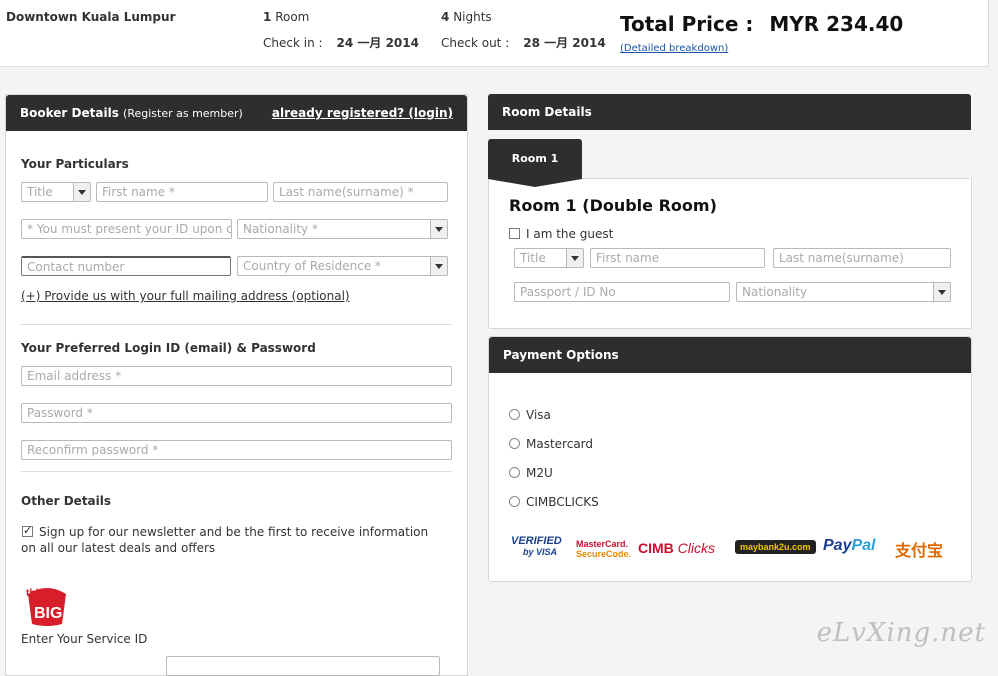  I want to click on checkout-date: Check out :28 一月 2014, so click(523, 43).